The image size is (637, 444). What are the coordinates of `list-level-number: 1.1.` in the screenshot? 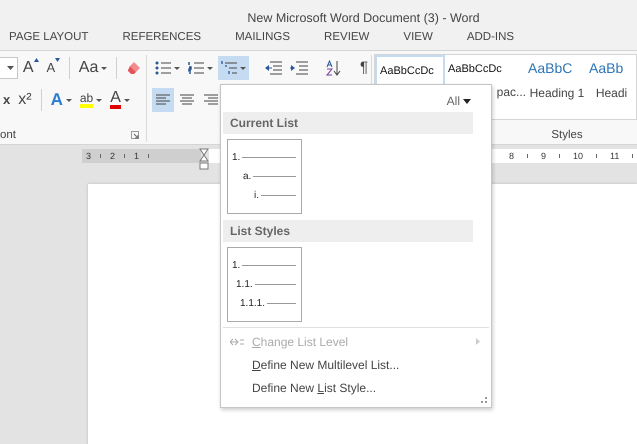 It's located at (244, 284).